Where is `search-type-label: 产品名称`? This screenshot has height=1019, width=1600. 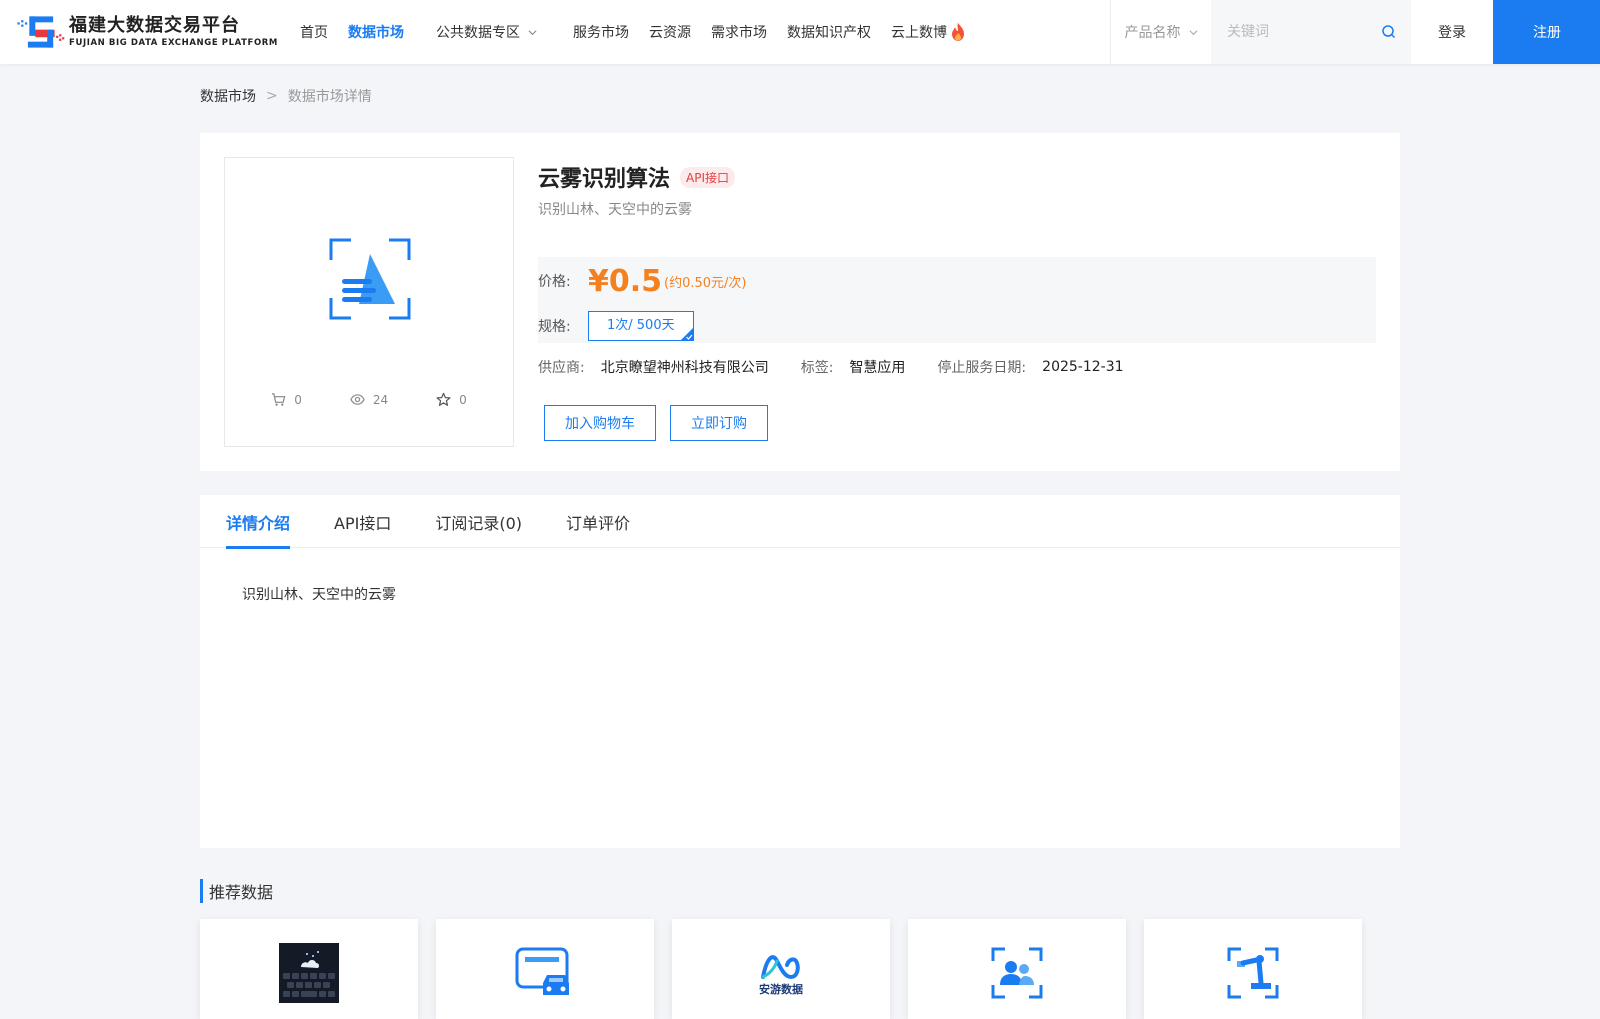 search-type-label: 产品名称 is located at coordinates (1152, 33).